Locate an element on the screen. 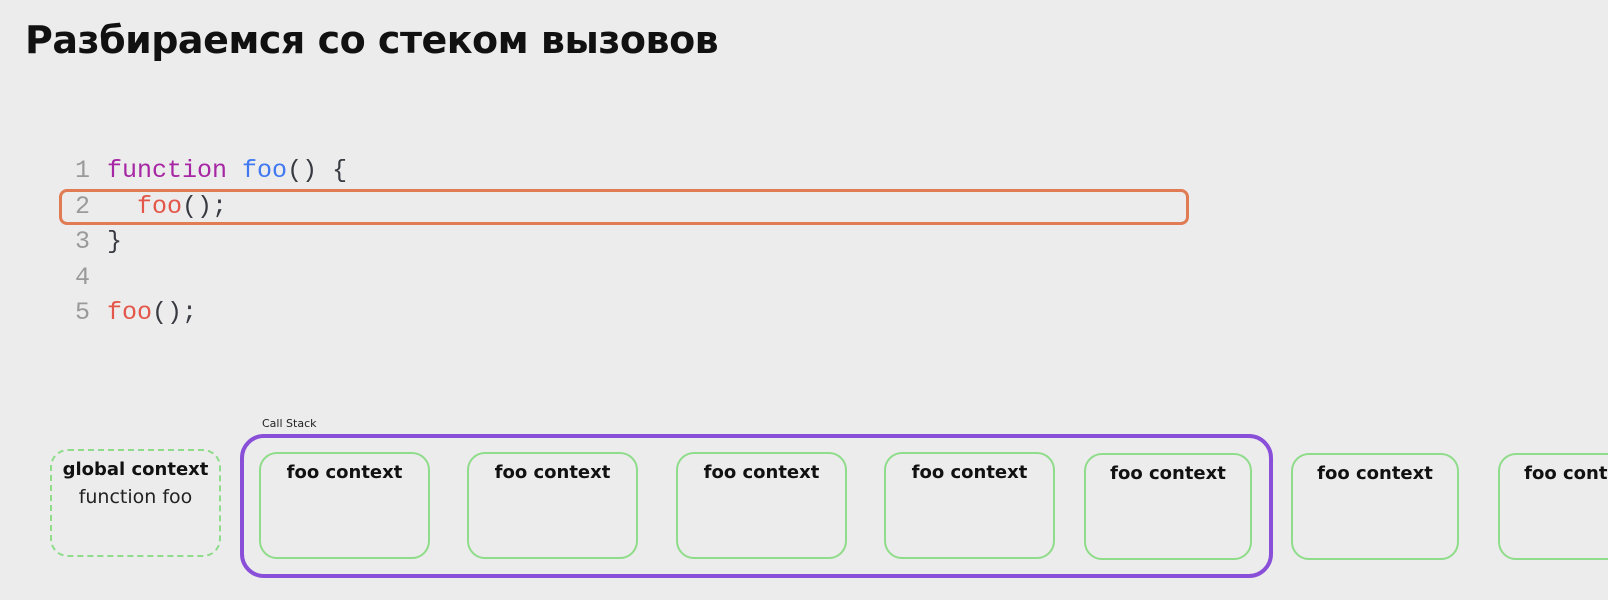  code-punctuation: (); is located at coordinates (175, 312).